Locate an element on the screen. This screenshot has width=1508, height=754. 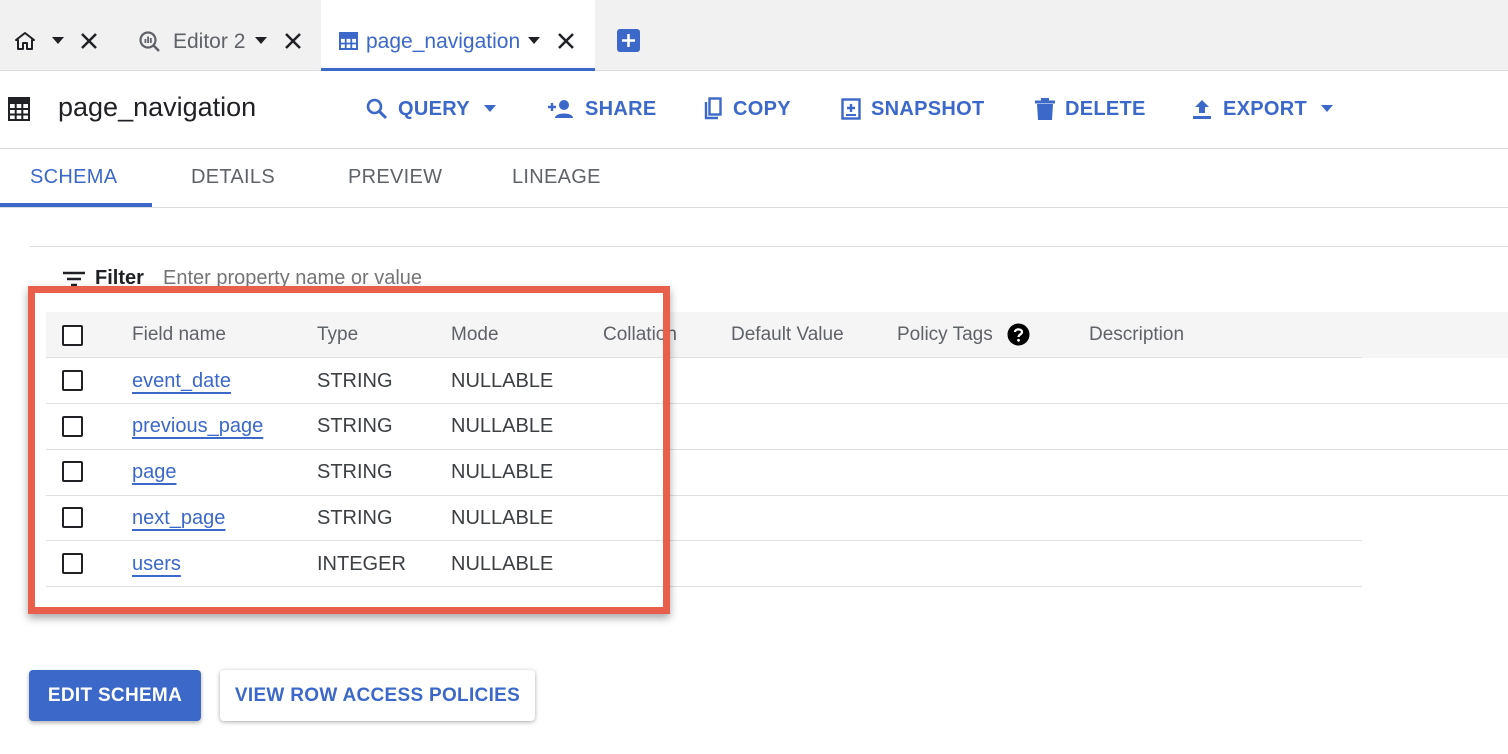
snapshot-icon is located at coordinates (856, 109).